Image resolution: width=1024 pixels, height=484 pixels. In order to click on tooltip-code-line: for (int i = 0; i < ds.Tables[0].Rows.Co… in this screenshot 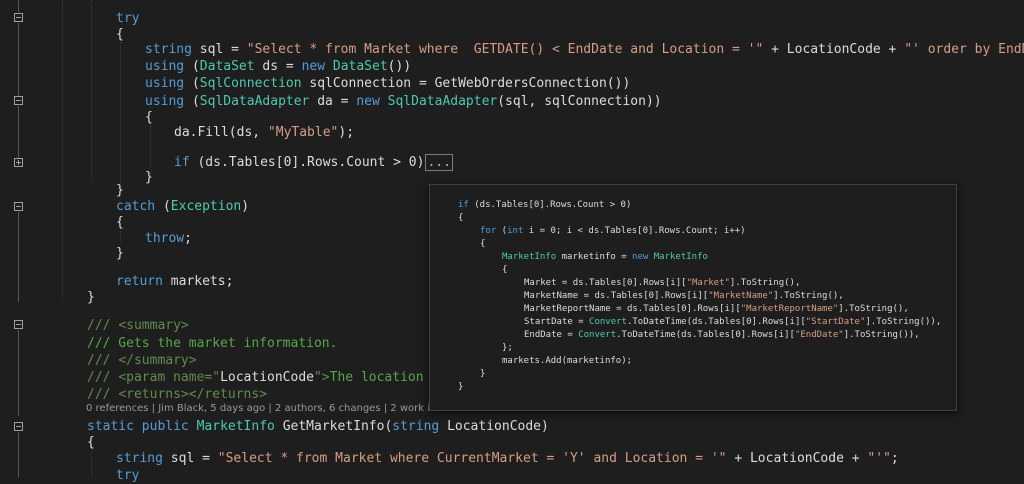, I will do `click(613, 231)`.